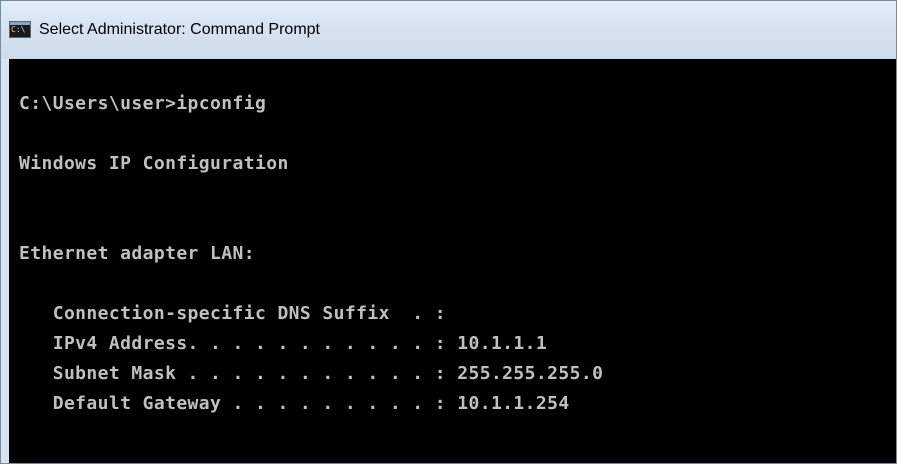 The width and height of the screenshot is (897, 464). What do you see at coordinates (143, 103) in the screenshot?
I see `console-line-prompt: C:\Users\user>ipconfig` at bounding box center [143, 103].